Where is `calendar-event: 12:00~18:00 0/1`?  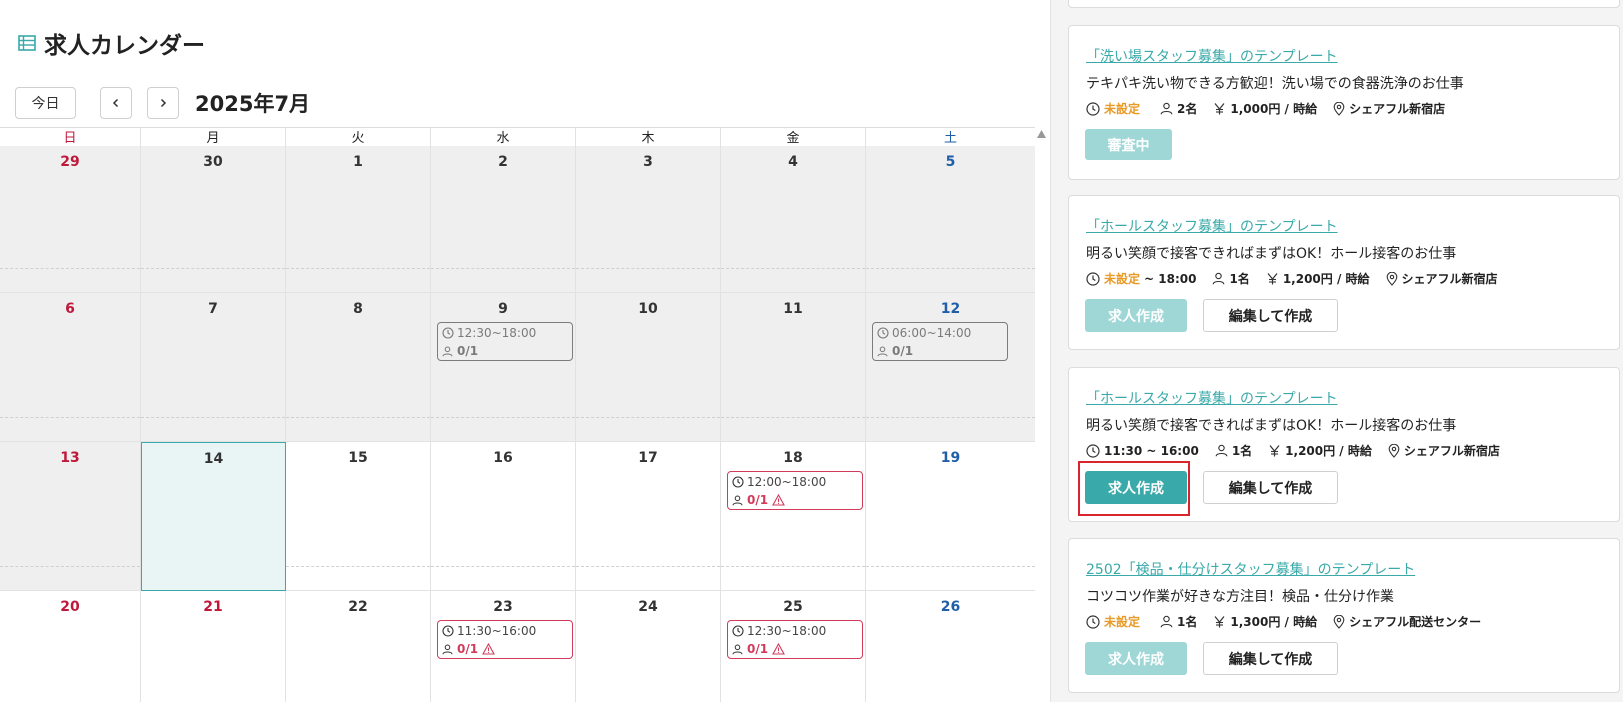 calendar-event: 12:00~18:00 0/1 is located at coordinates (795, 490).